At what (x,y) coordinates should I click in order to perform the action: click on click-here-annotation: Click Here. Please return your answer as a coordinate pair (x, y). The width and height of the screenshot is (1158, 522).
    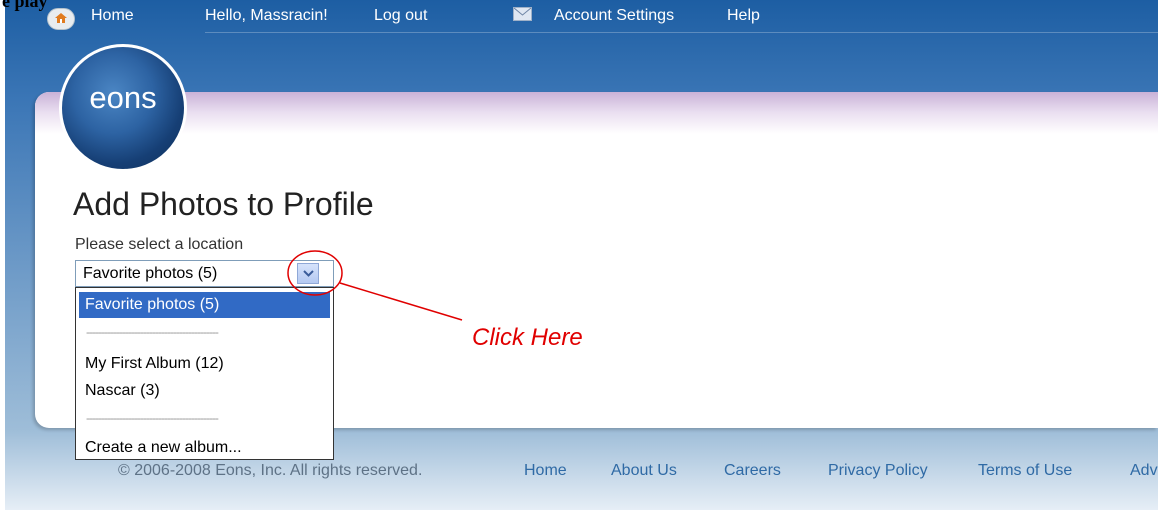
    Looking at the image, I should click on (527, 337).